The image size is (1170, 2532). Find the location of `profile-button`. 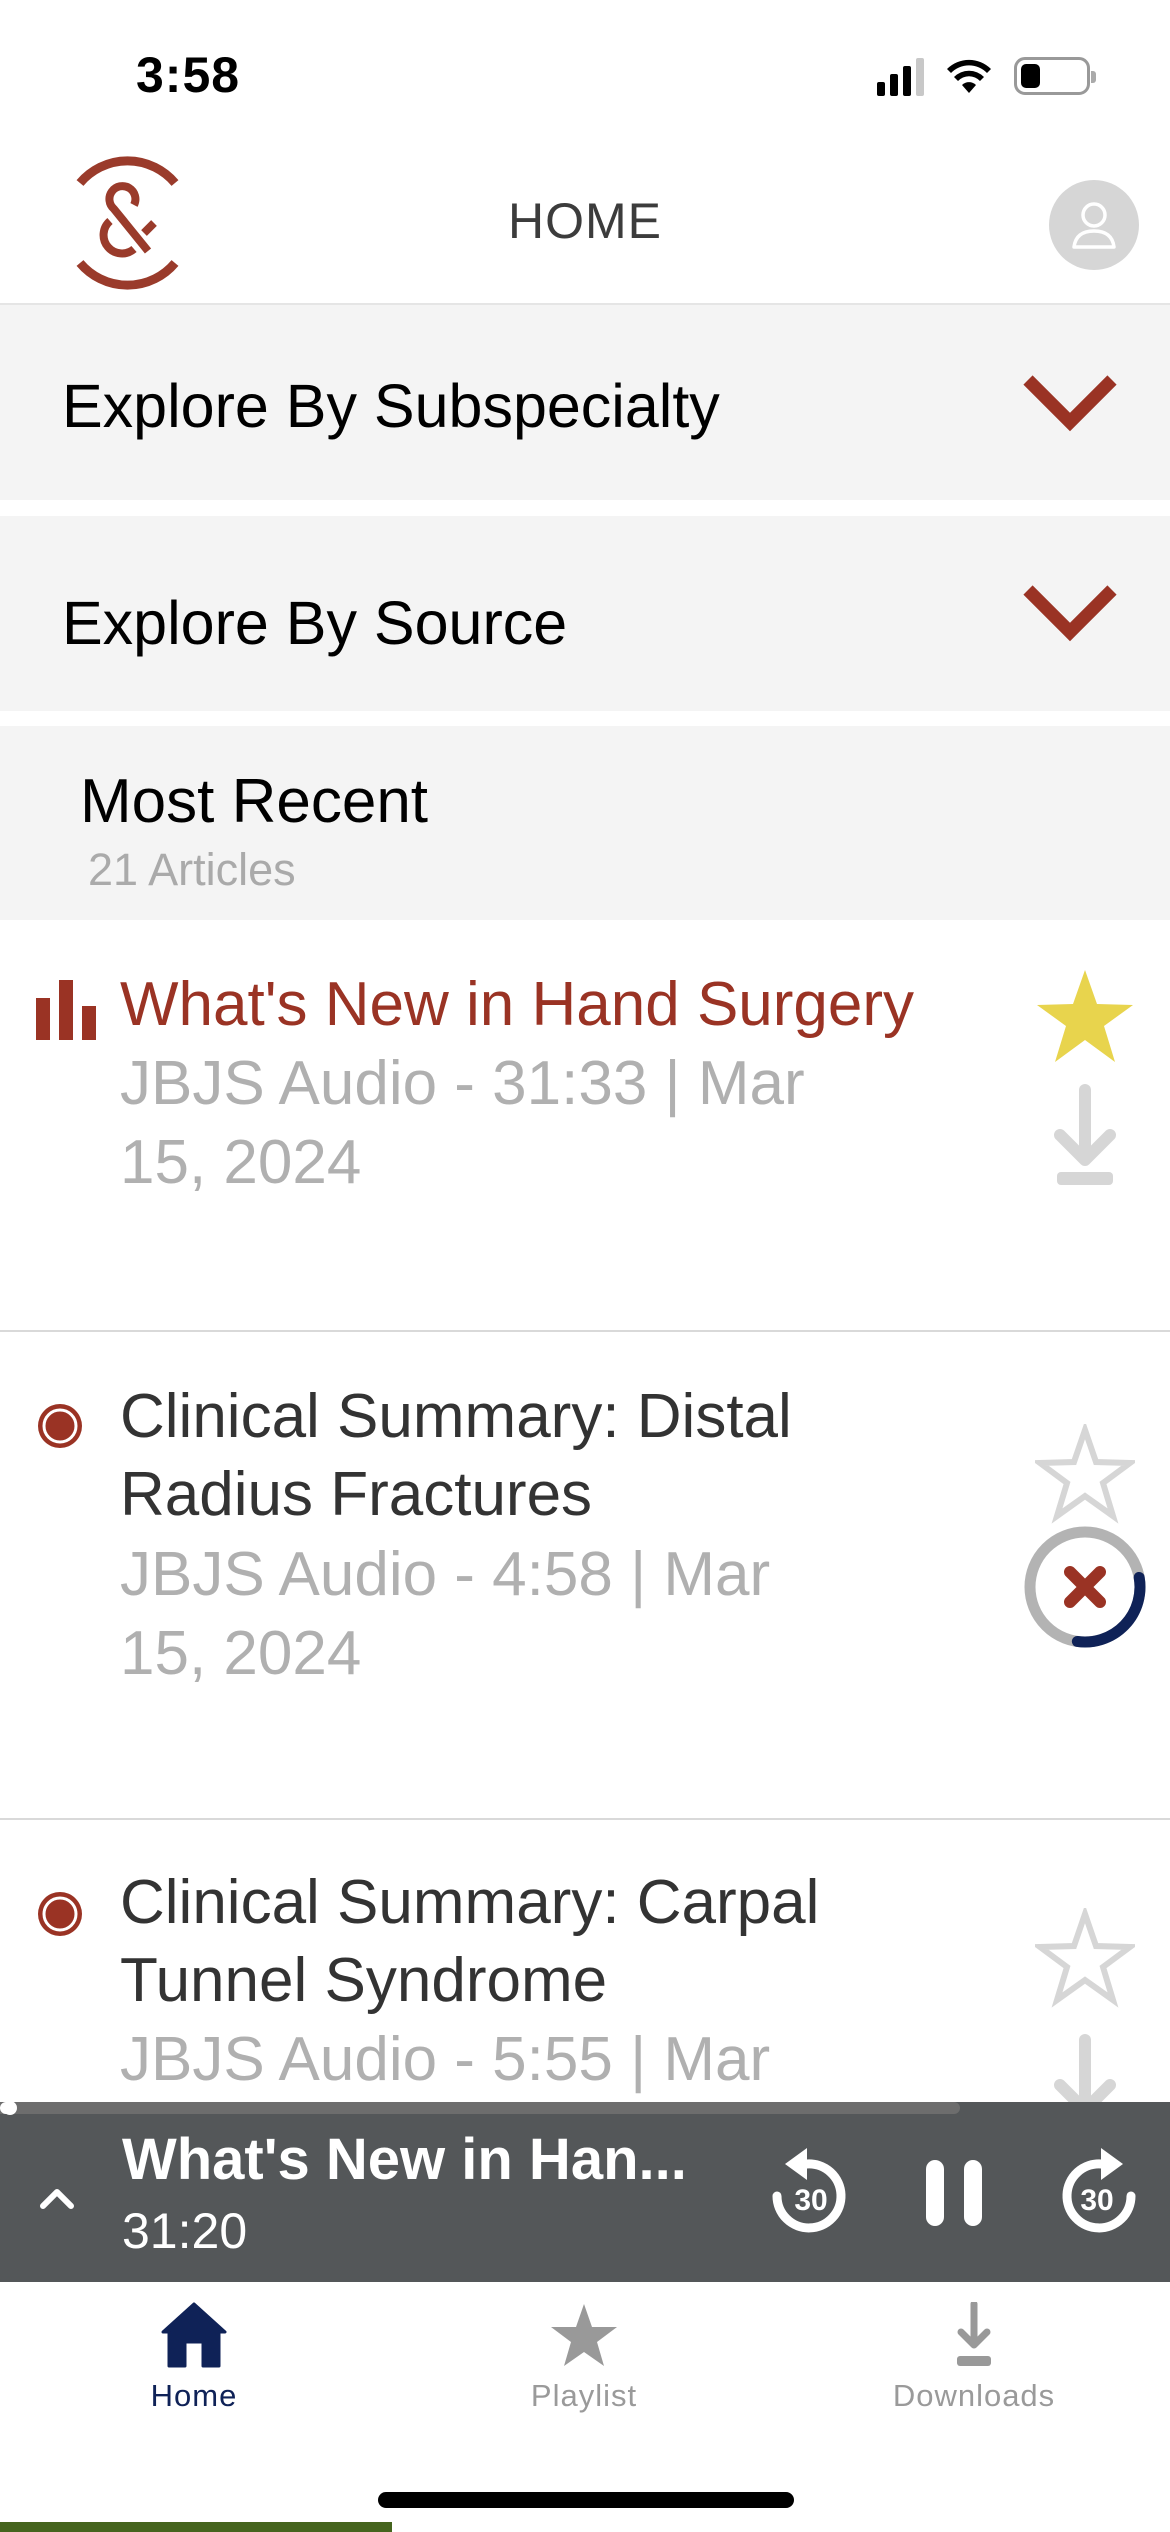

profile-button is located at coordinates (1094, 225).